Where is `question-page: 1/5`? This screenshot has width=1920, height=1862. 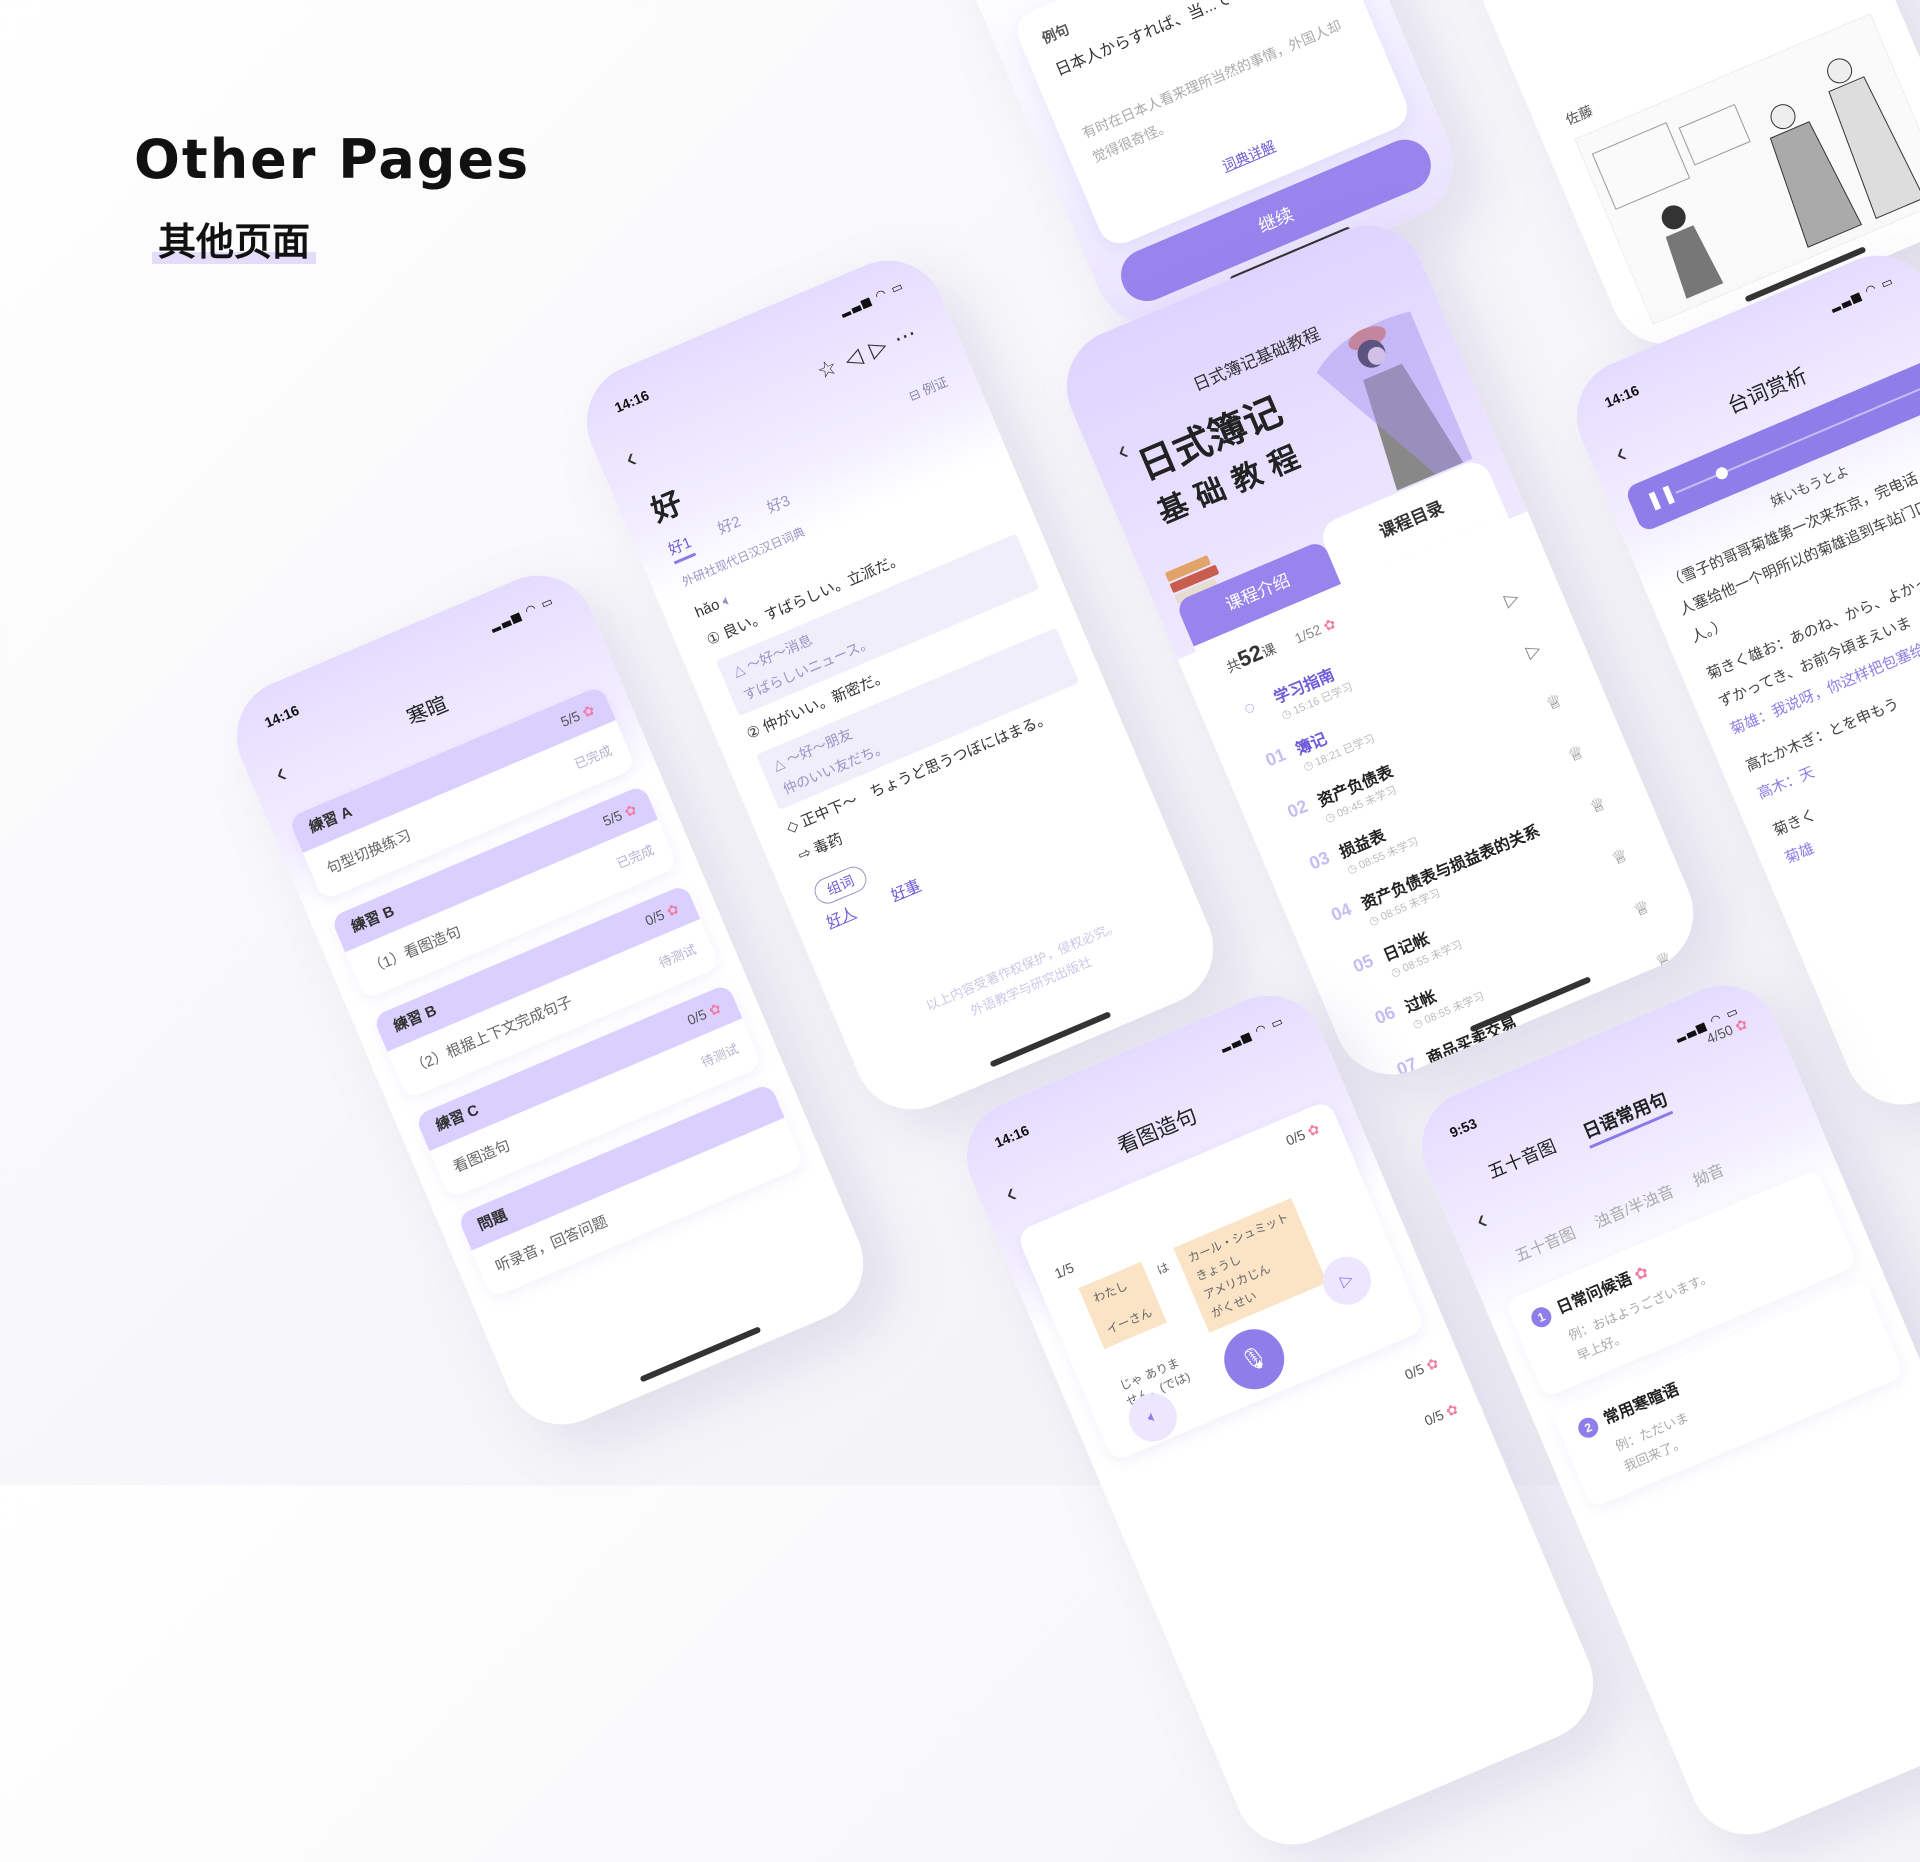
question-page: 1/5 is located at coordinates (1064, 1270).